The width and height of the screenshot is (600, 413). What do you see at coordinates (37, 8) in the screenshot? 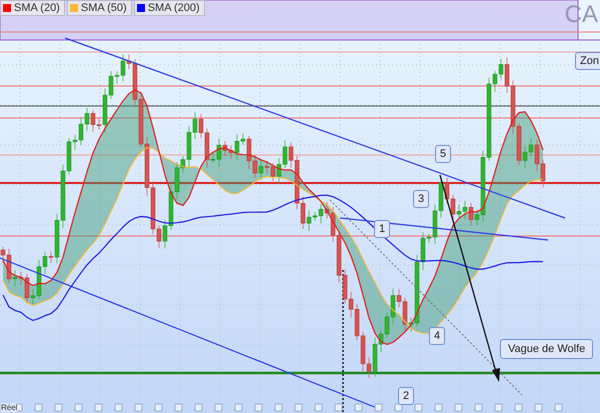
I see `legend-label: SMA (20)` at bounding box center [37, 8].